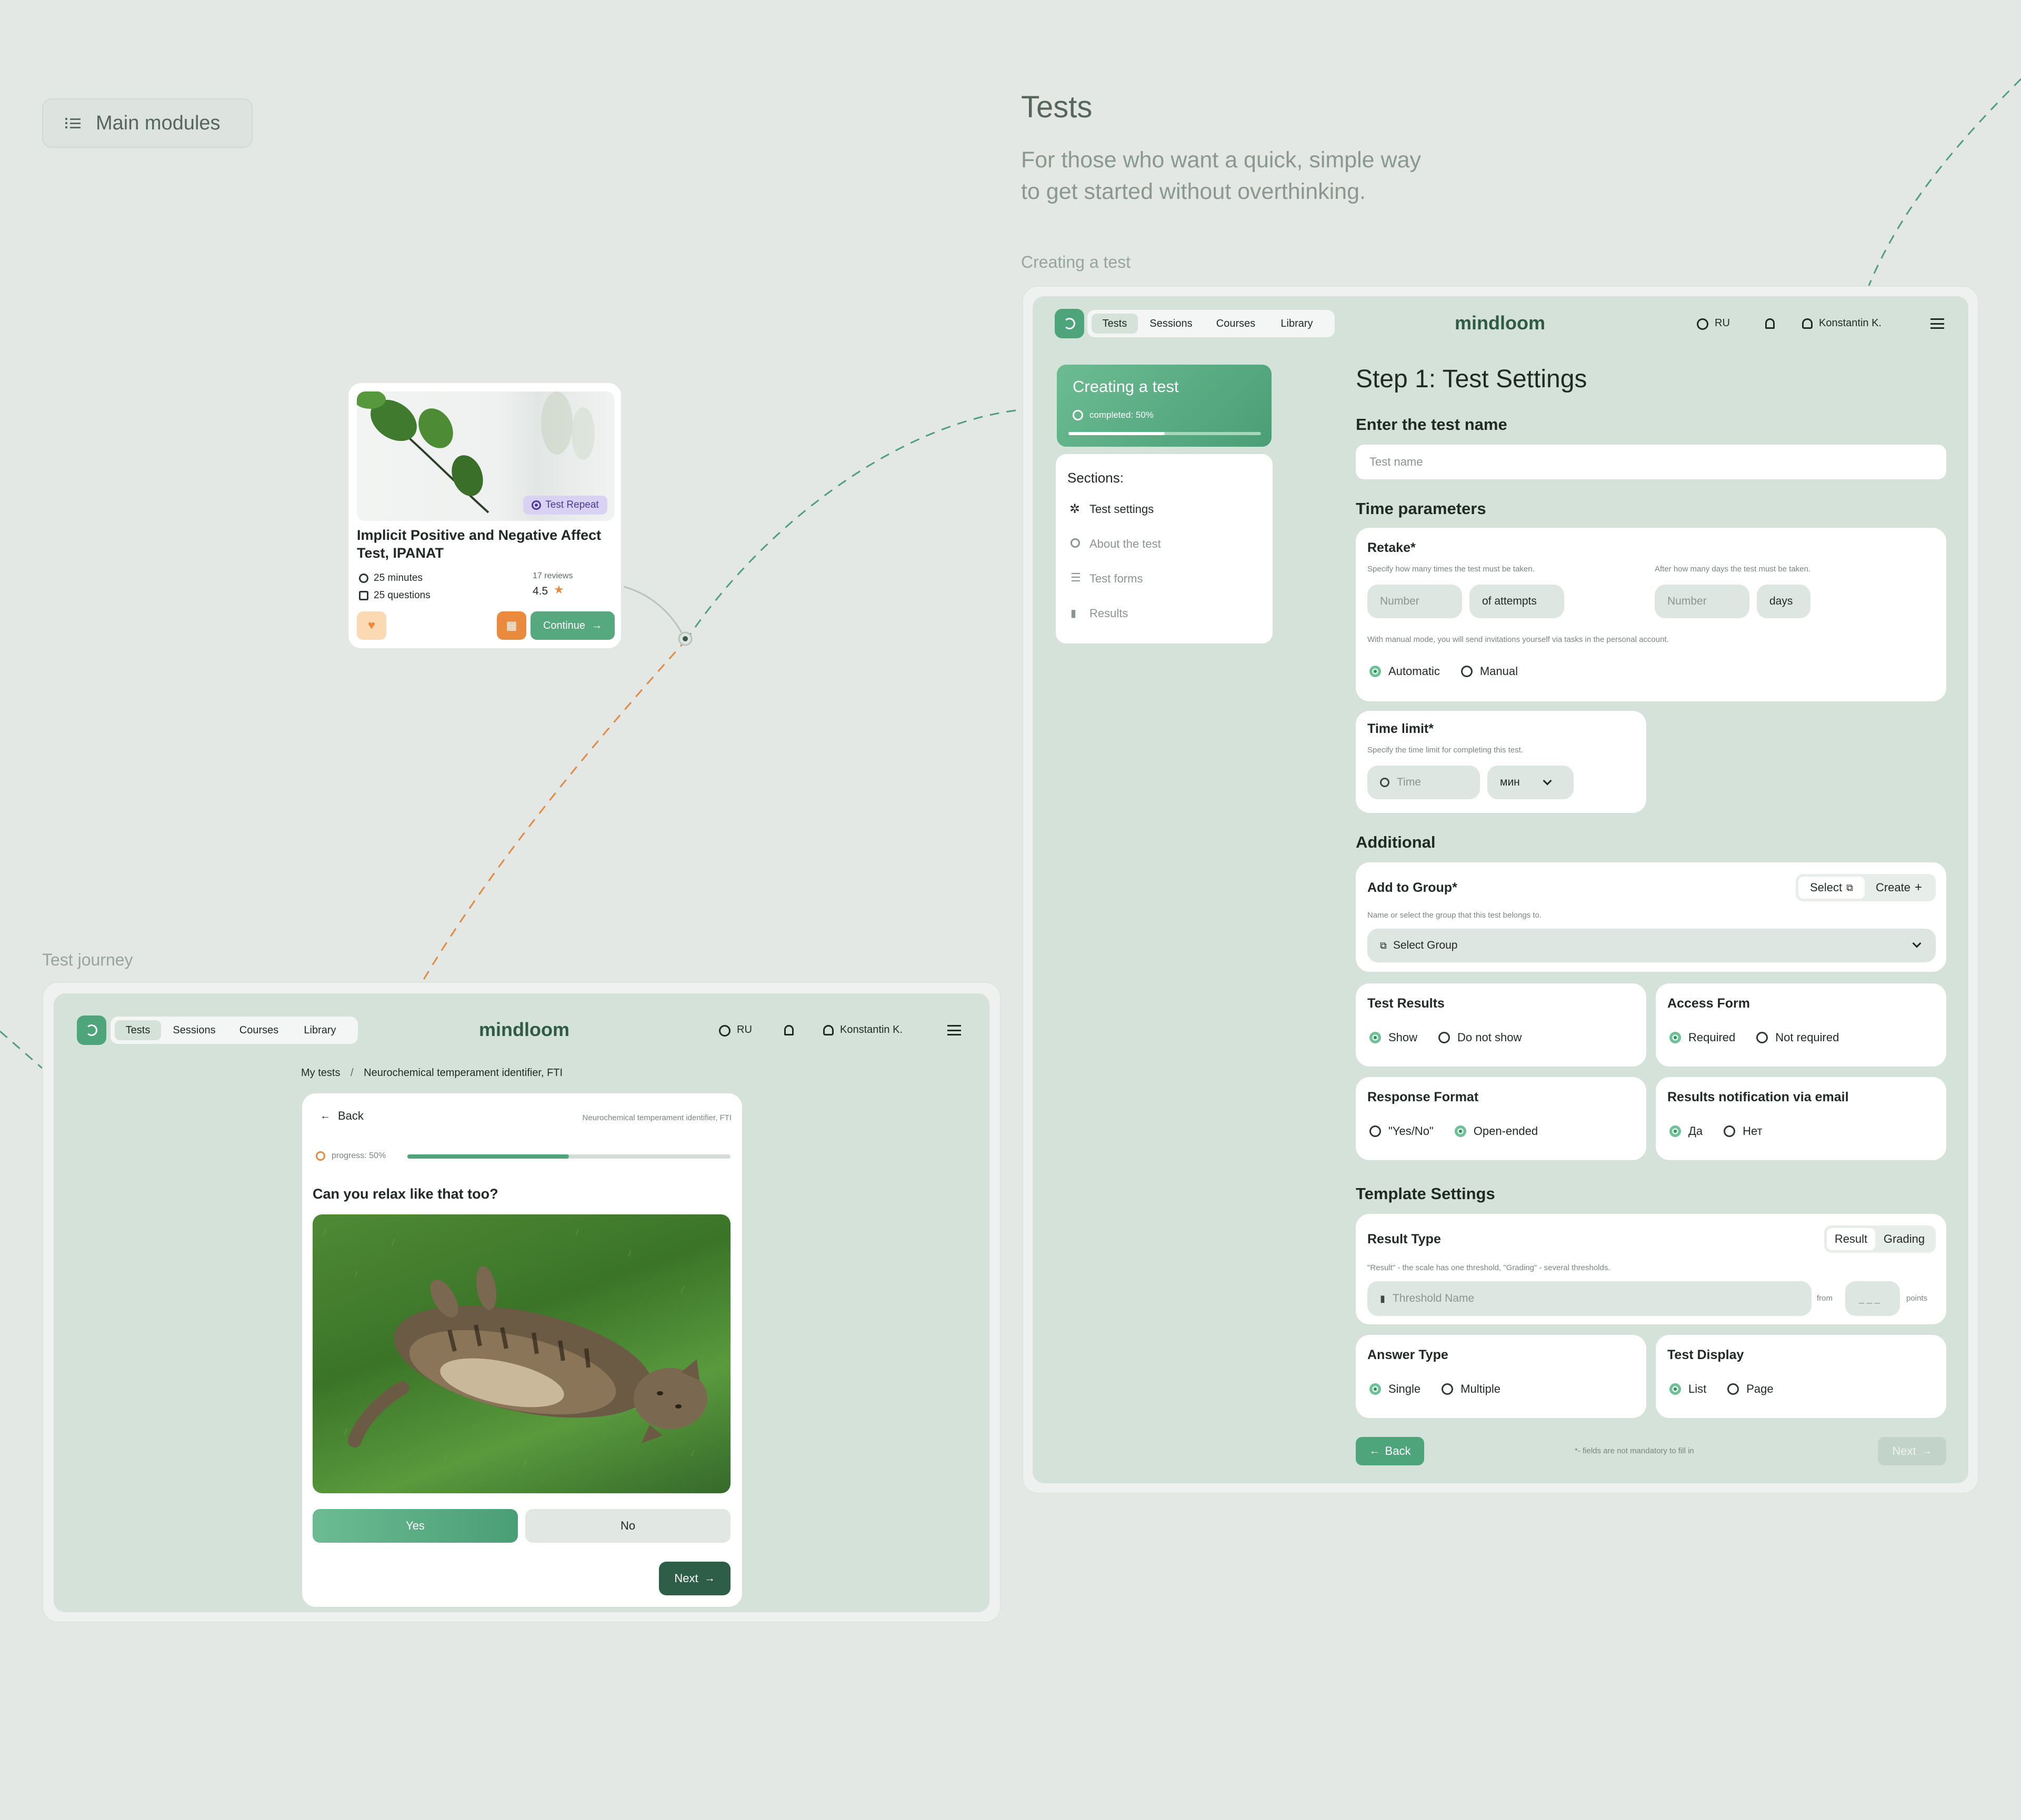  I want to click on test-name-input: Test name, so click(1651, 462).